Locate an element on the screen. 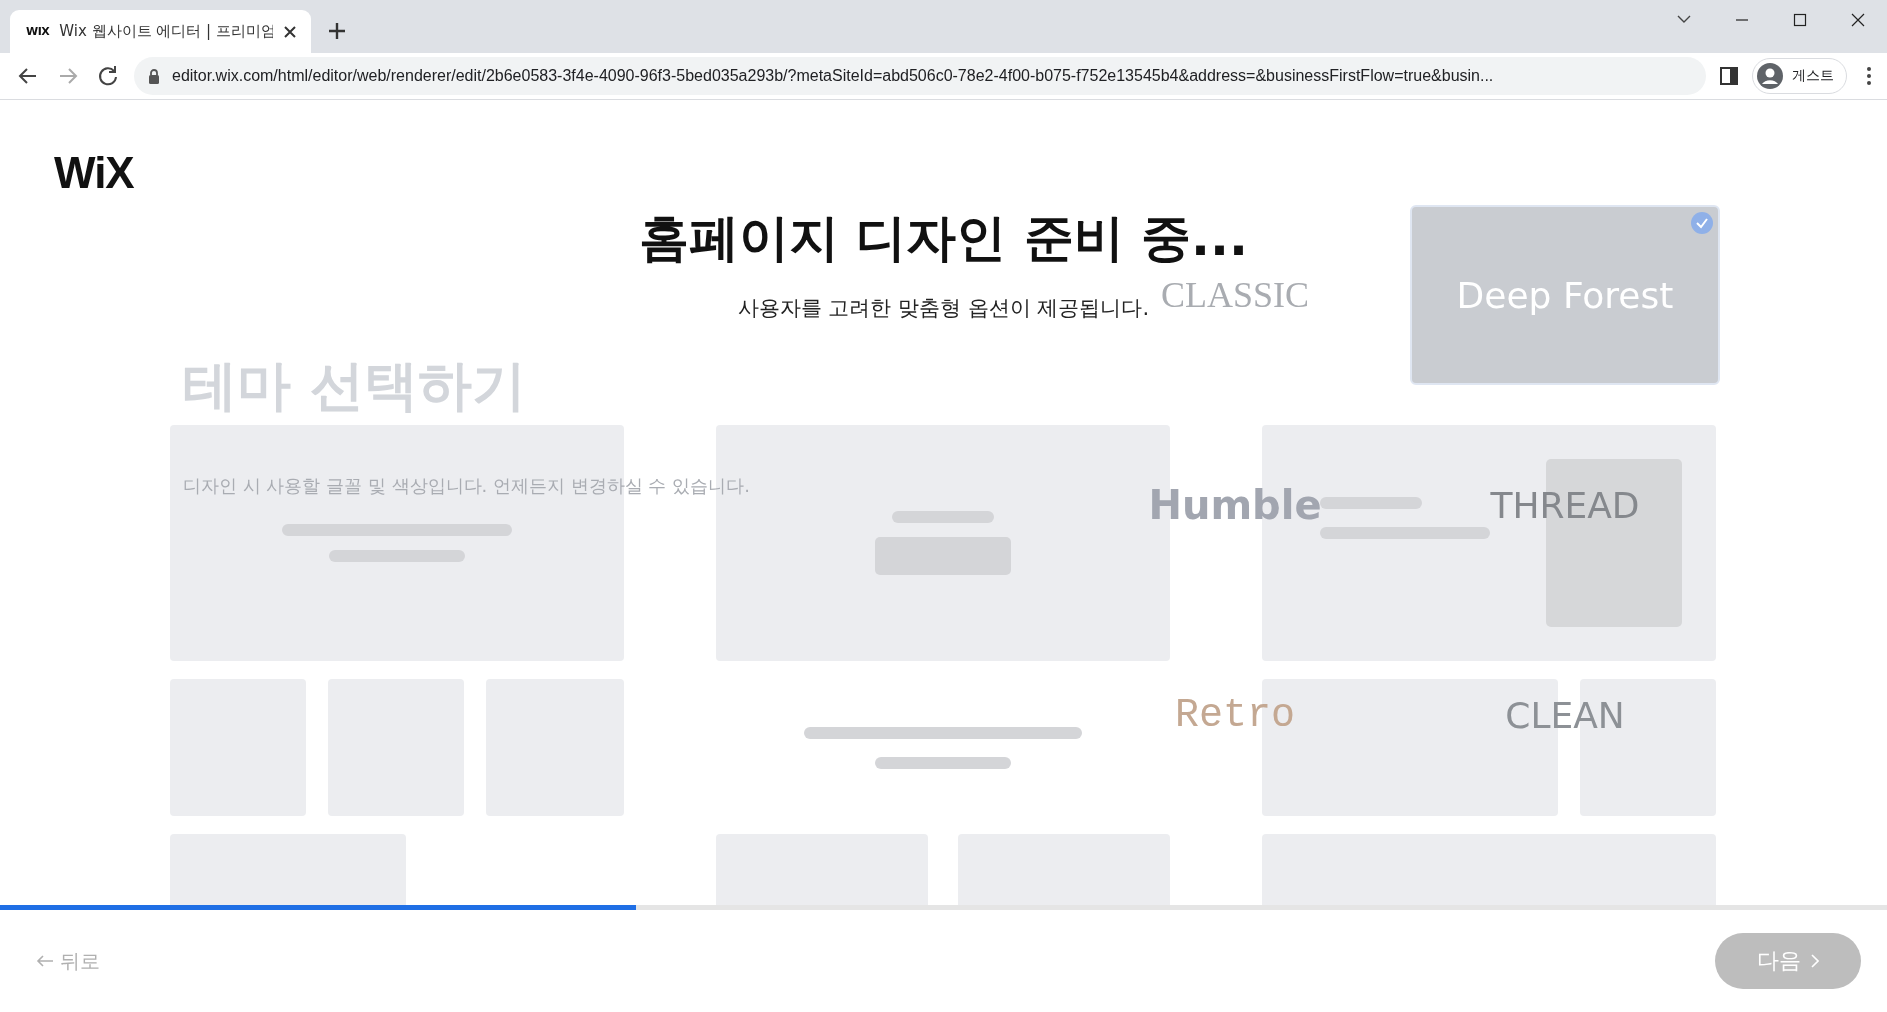 The width and height of the screenshot is (1887, 1012). theme-option: CLEAN is located at coordinates (1565, 715).